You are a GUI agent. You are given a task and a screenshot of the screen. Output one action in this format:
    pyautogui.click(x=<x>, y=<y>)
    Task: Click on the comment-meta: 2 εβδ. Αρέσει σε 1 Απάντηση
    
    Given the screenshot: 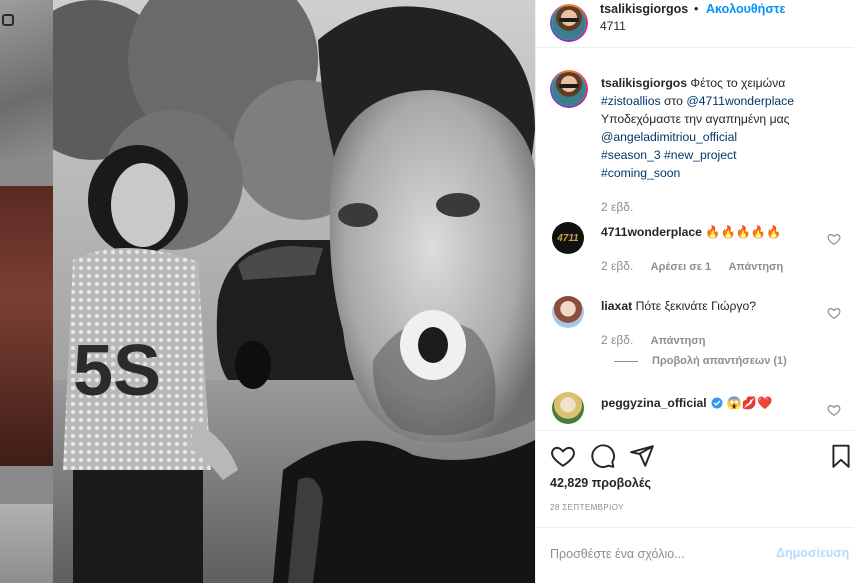 What is the action you would take?
    pyautogui.click(x=699, y=266)
    